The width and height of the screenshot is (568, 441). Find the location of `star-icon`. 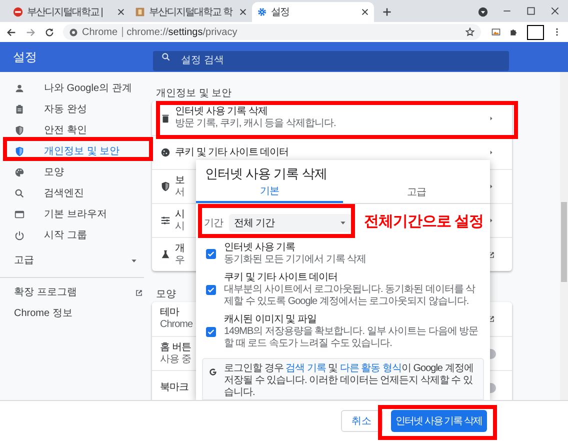

star-icon is located at coordinates (470, 32).